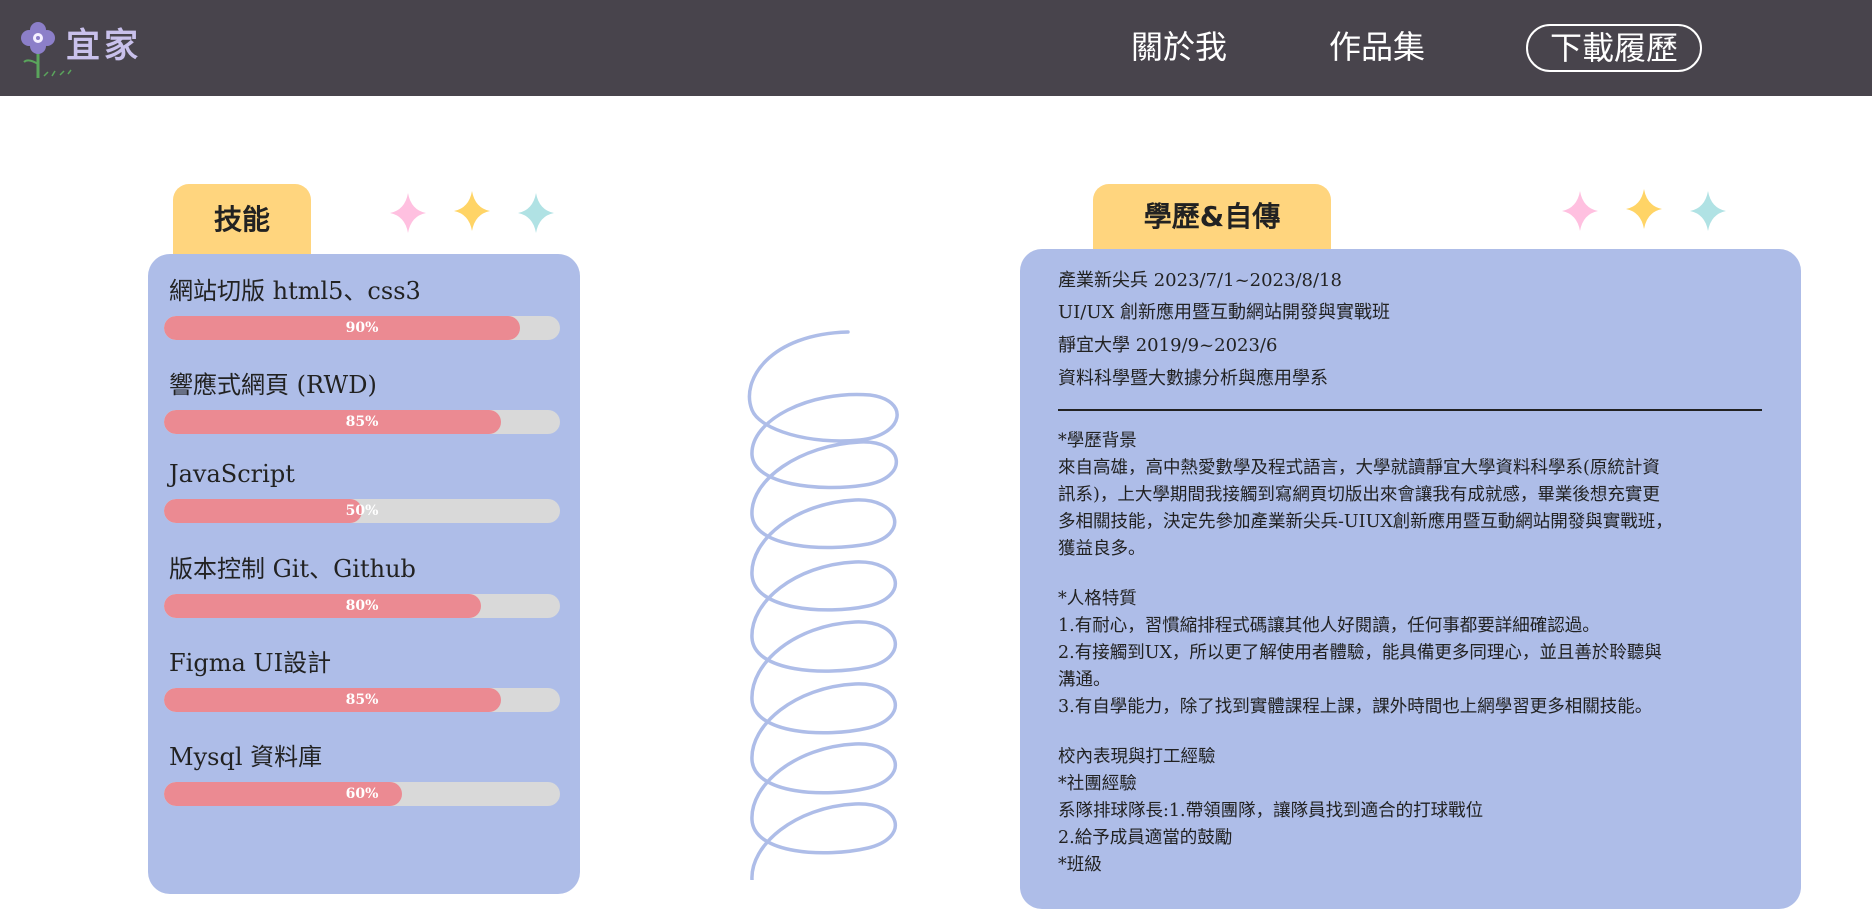 The image size is (1872, 909). Describe the element at coordinates (1145, 838) in the screenshot. I see `bio-line: 2.給予成員適當的鼓勵` at that location.